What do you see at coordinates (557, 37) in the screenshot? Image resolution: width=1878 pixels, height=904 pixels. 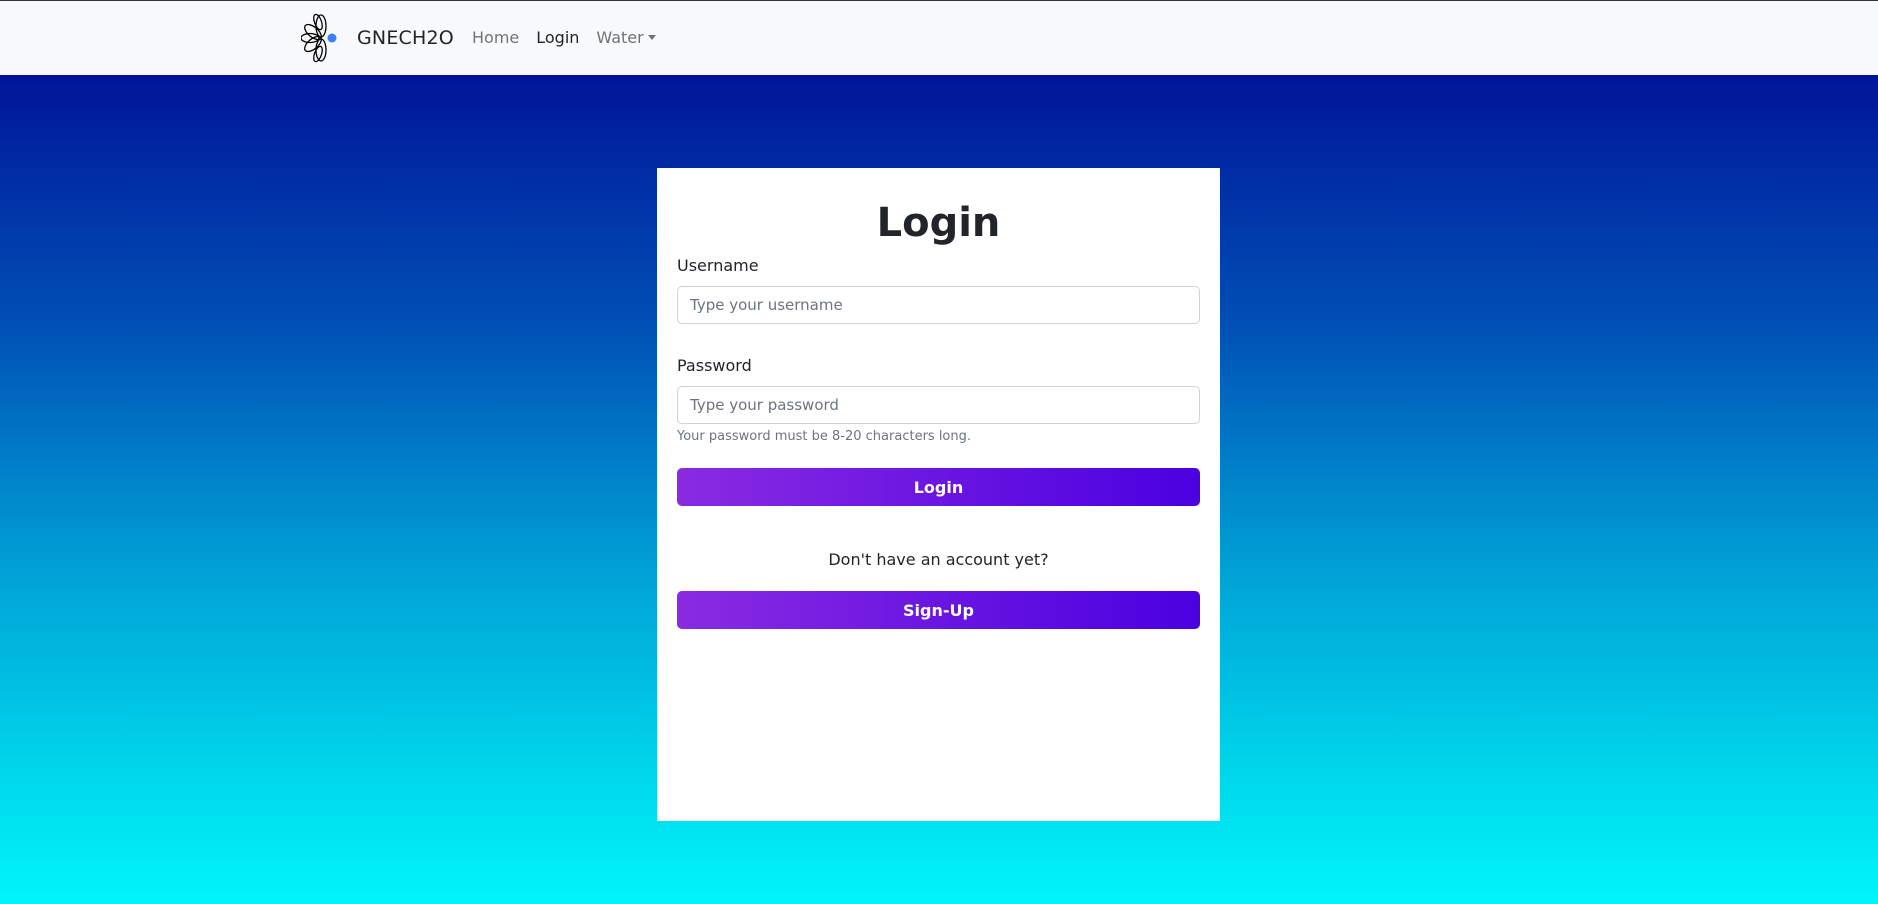 I see `nav-link-login: Login` at bounding box center [557, 37].